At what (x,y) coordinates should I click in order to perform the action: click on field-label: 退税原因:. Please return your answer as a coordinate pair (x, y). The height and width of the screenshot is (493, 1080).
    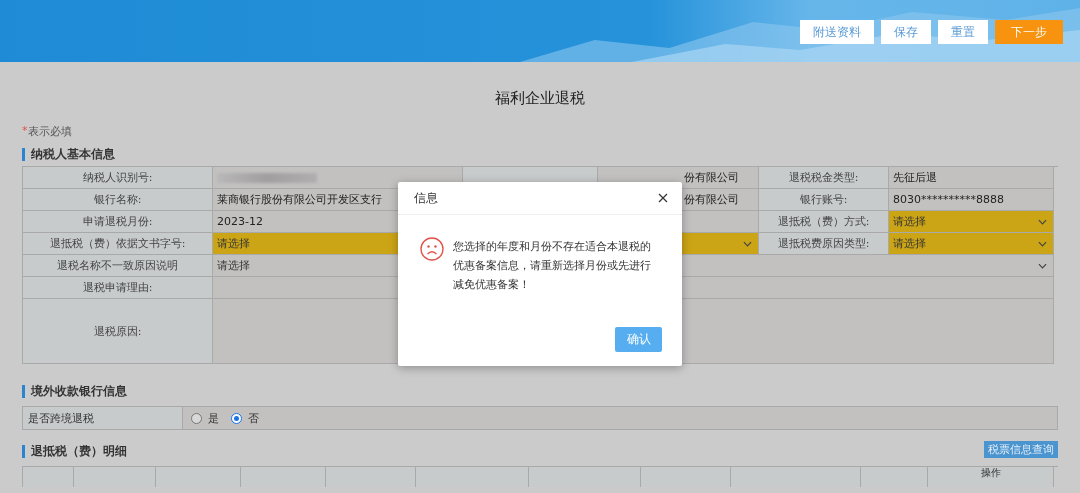
    Looking at the image, I should click on (118, 331).